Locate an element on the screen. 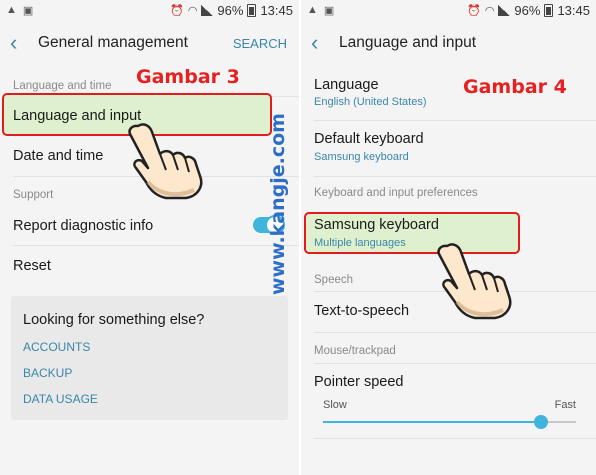 Image resolution: width=596 pixels, height=475 pixels. page-title: Language and input is located at coordinates (408, 42).